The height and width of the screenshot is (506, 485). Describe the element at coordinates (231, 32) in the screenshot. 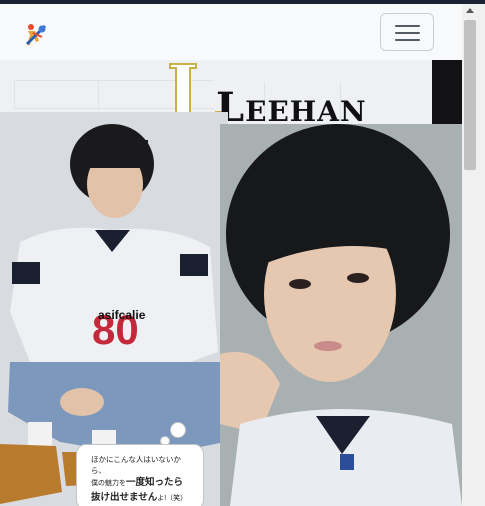

I see `navbar` at that location.